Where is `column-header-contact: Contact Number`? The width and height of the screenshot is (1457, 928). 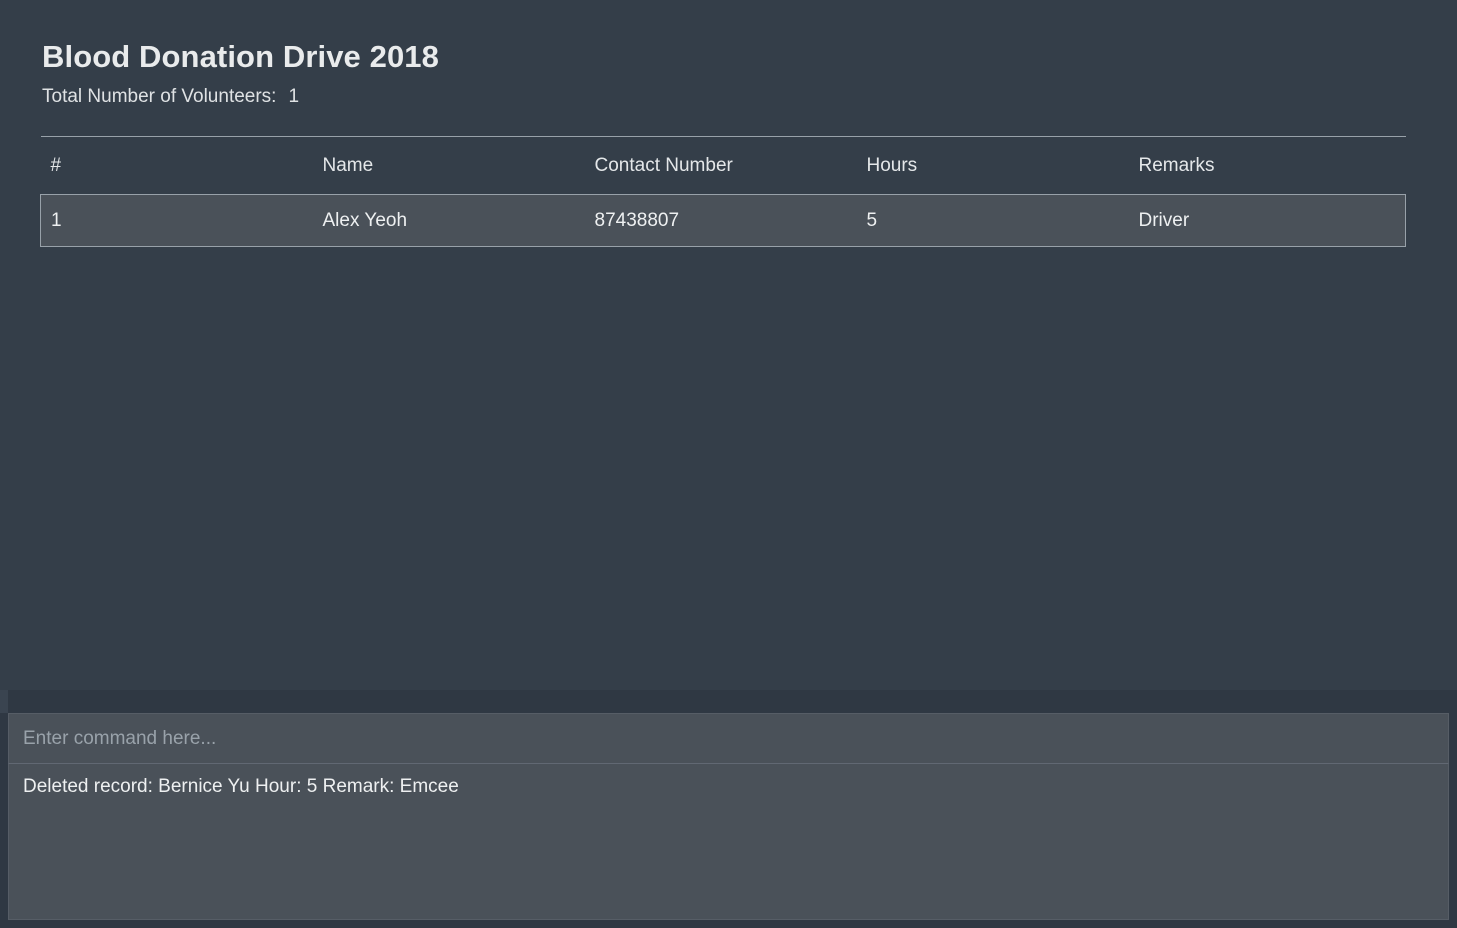
column-header-contact: Contact Number is located at coordinates (663, 165).